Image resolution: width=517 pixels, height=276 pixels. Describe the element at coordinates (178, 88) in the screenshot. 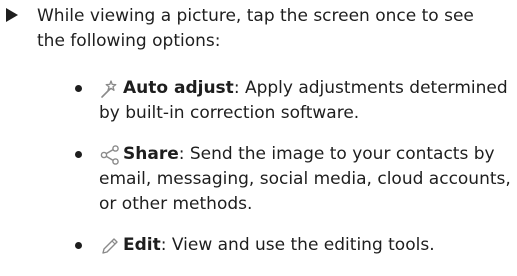

I see `option-title: Auto adjust` at that location.